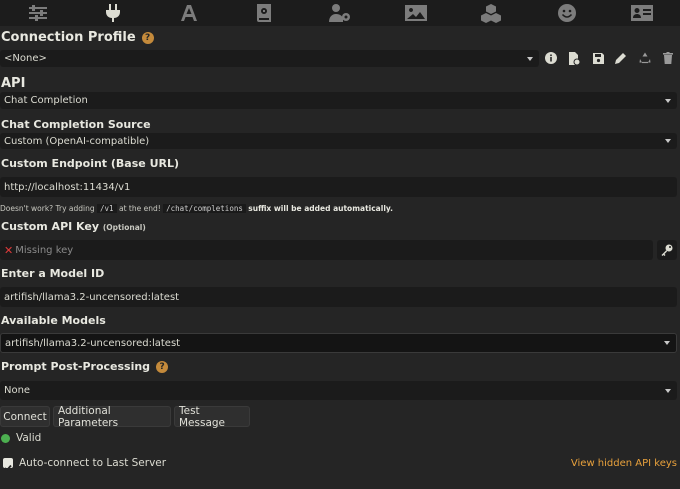 This screenshot has width=680, height=489. I want to click on connection-profile-value: <None>, so click(25, 58).